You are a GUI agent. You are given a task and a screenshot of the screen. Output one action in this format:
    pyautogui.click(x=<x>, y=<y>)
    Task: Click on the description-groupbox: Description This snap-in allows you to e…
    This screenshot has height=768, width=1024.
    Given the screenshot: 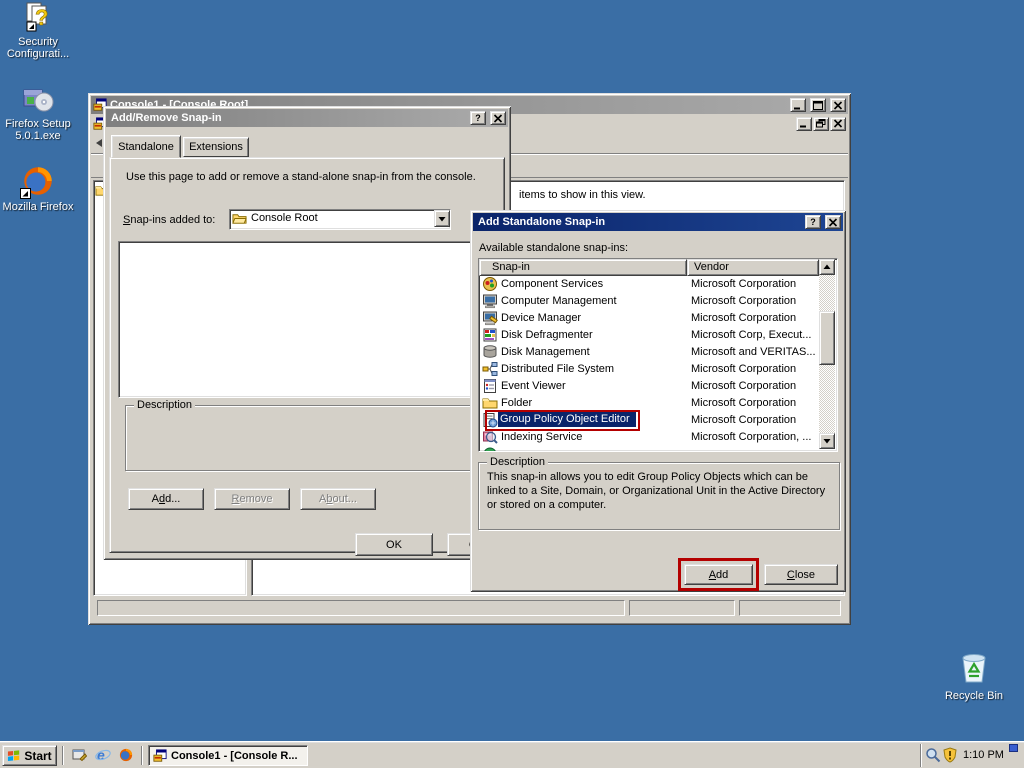 What is the action you would take?
    pyautogui.click(x=659, y=493)
    